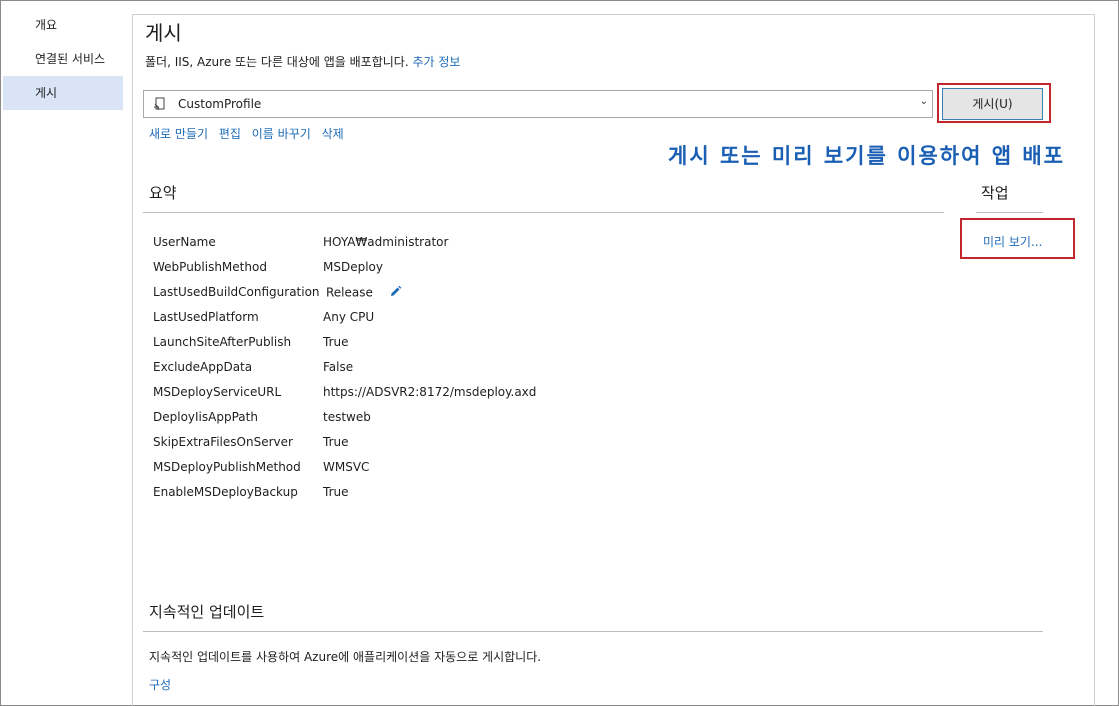  Describe the element at coordinates (225, 492) in the screenshot. I see `summary-key: EnableMSDeployBackup` at that location.